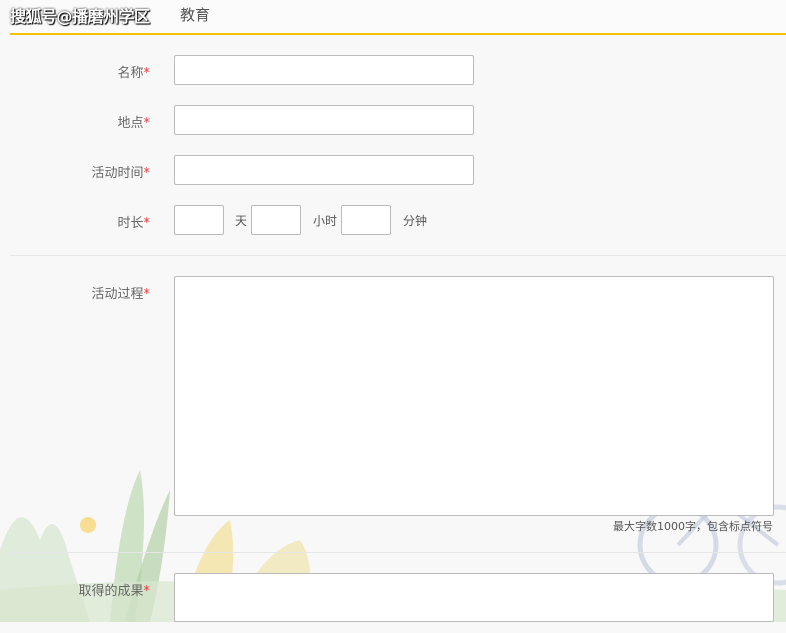 This screenshot has height=633, width=786. I want to click on form-row-results: 取得的成果*, so click(393, 603).